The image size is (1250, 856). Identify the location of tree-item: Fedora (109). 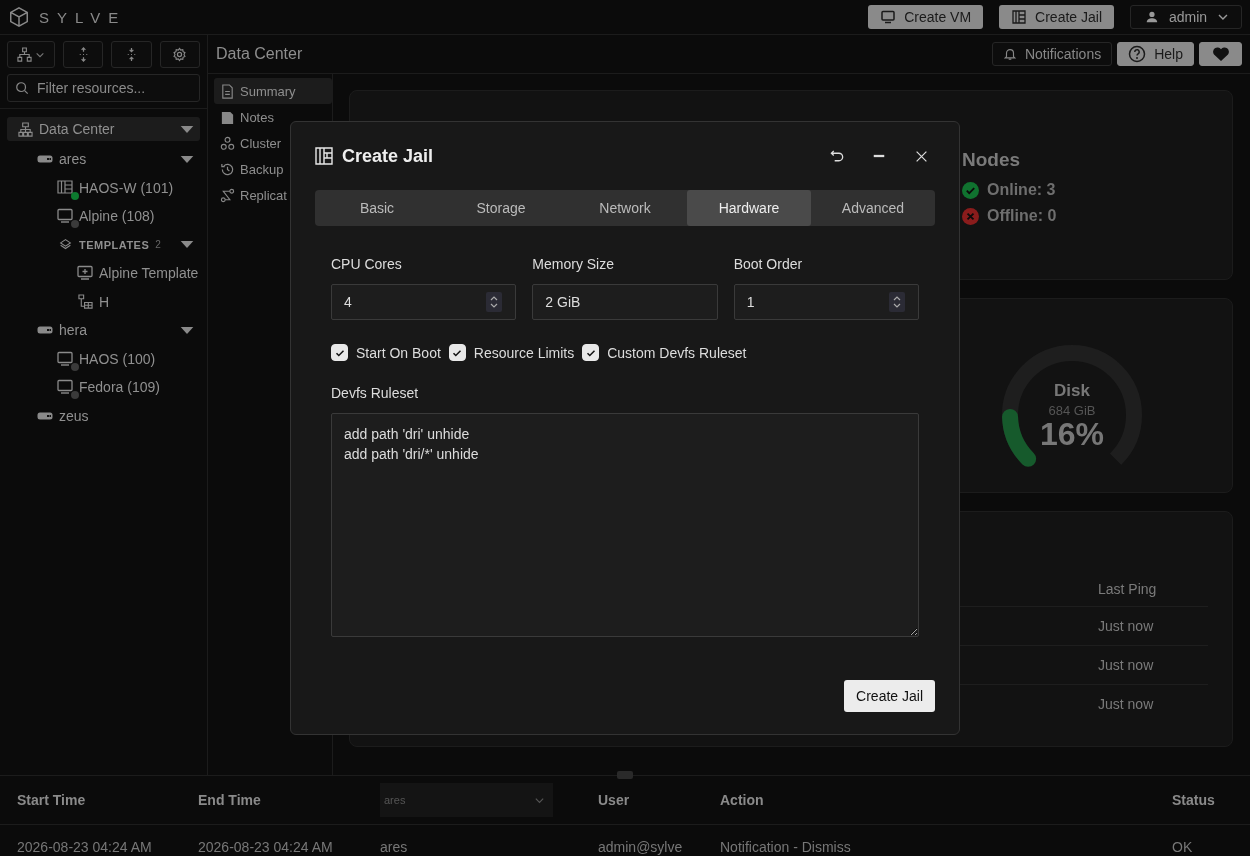
(103, 387).